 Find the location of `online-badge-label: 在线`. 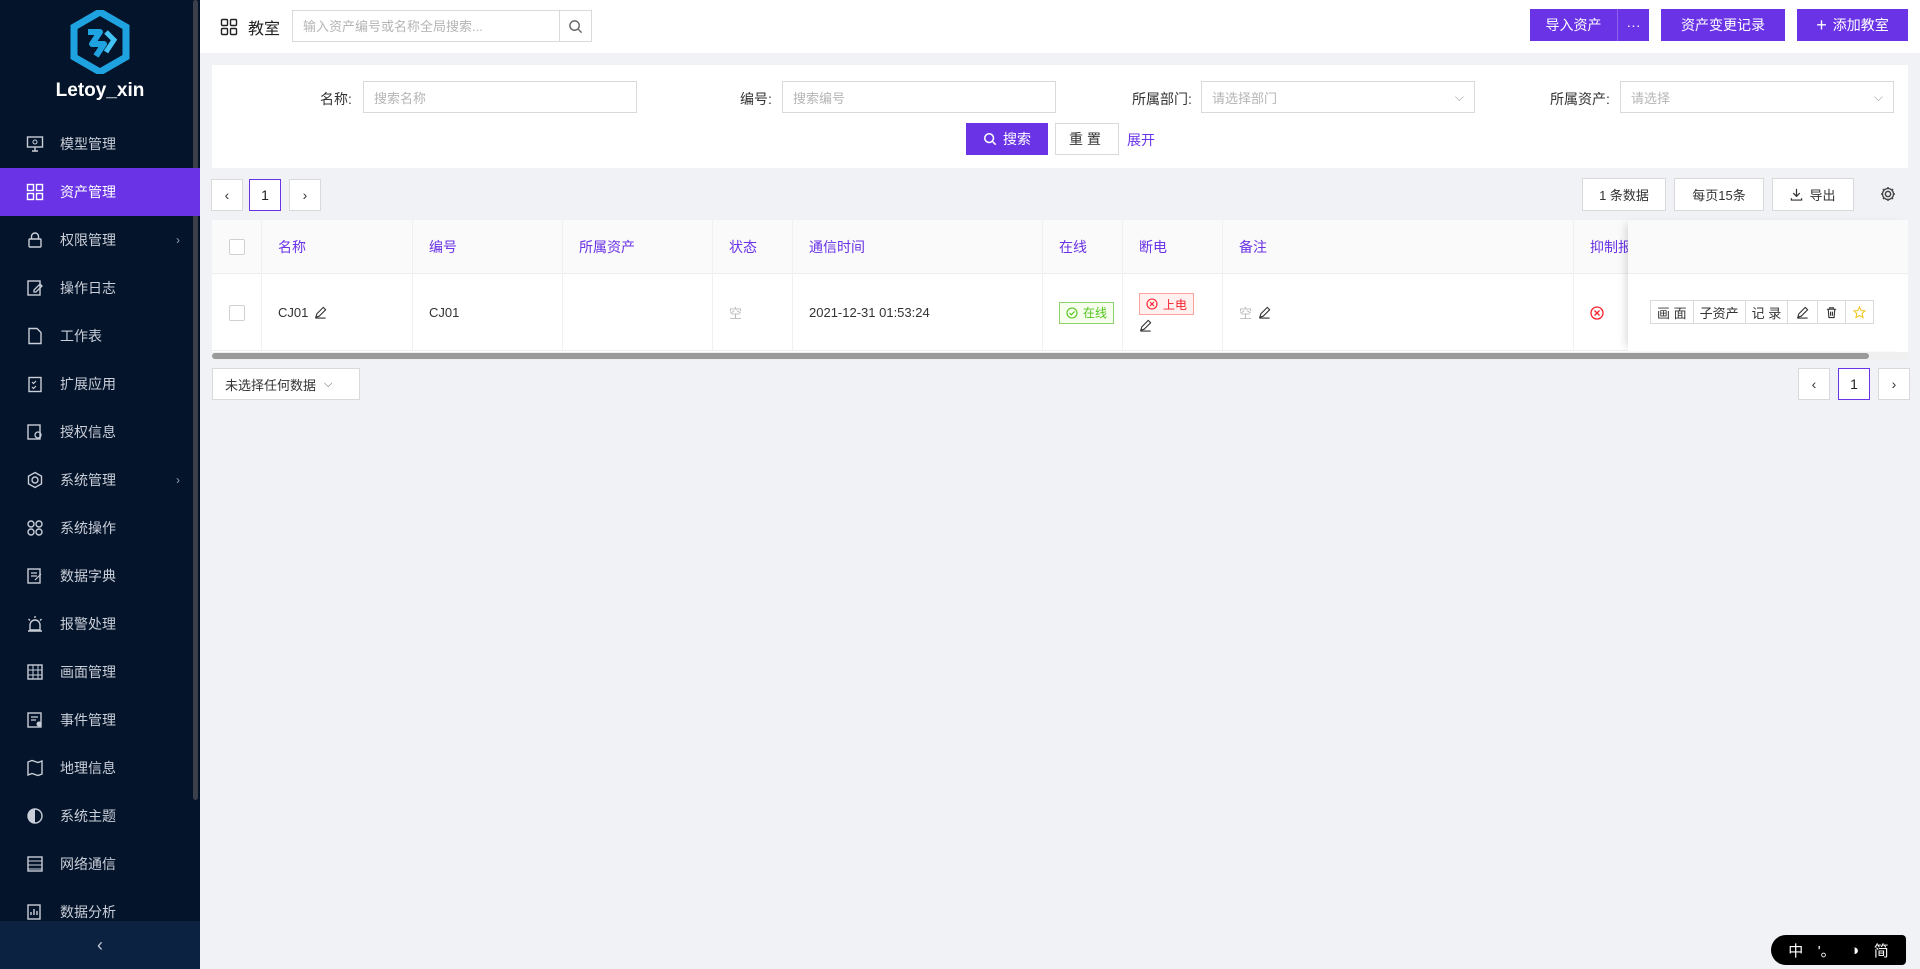

online-badge-label: 在线 is located at coordinates (1095, 313).